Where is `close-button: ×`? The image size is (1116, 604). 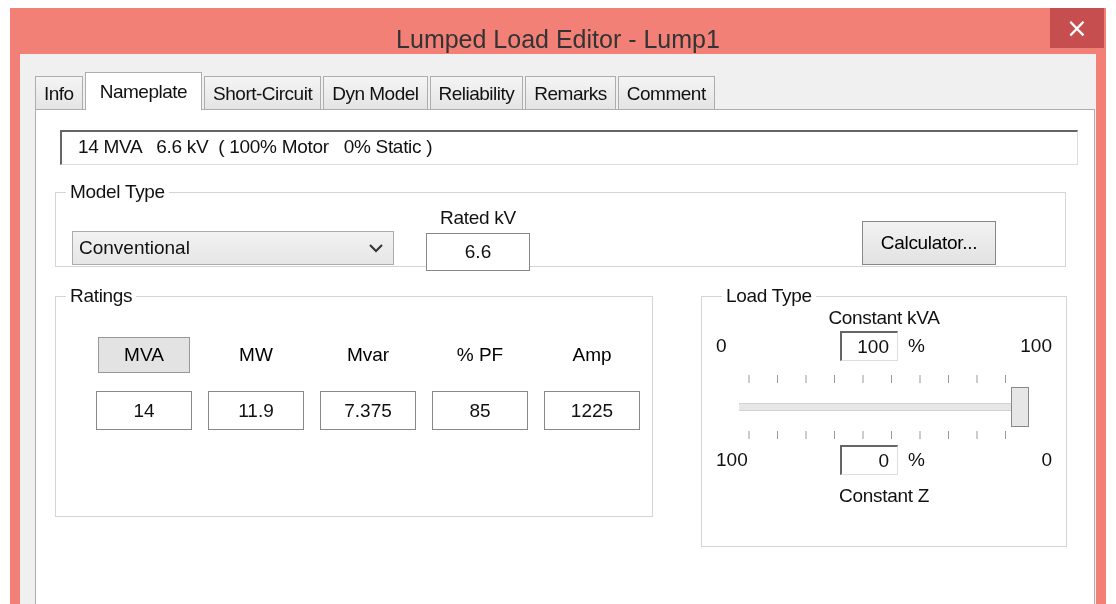 close-button: × is located at coordinates (1077, 28).